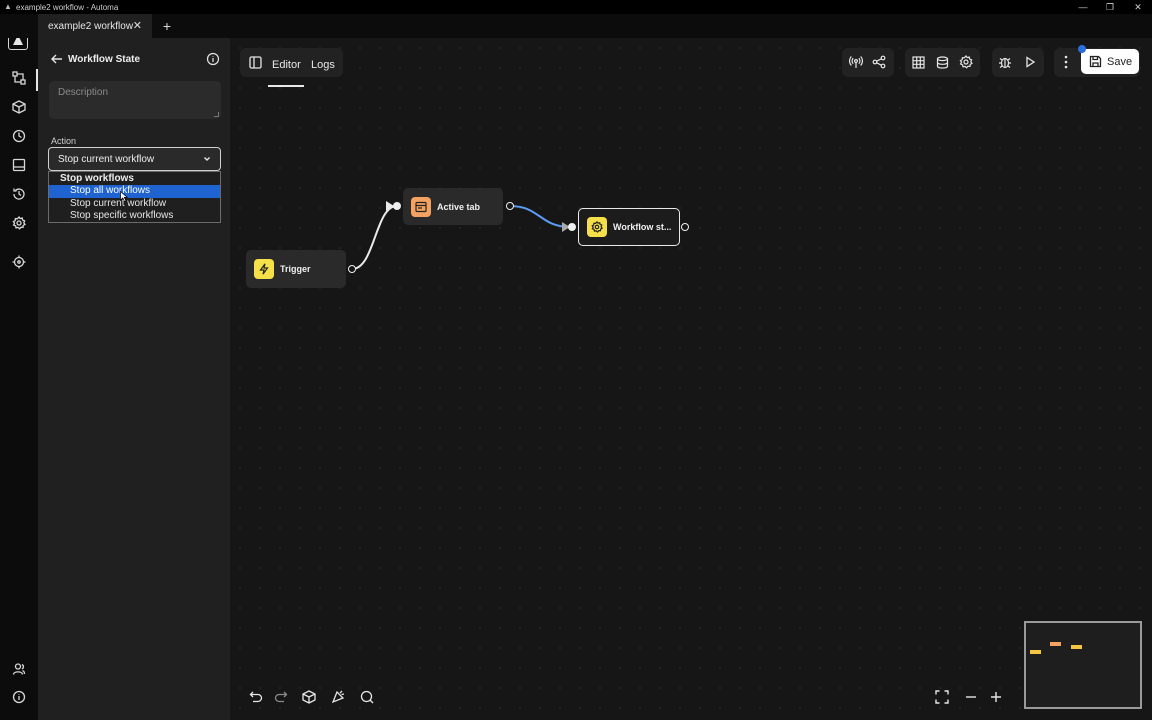 The width and height of the screenshot is (1152, 720). What do you see at coordinates (134, 191) in the screenshot?
I see `option-stop-all: Stop all workflows` at bounding box center [134, 191].